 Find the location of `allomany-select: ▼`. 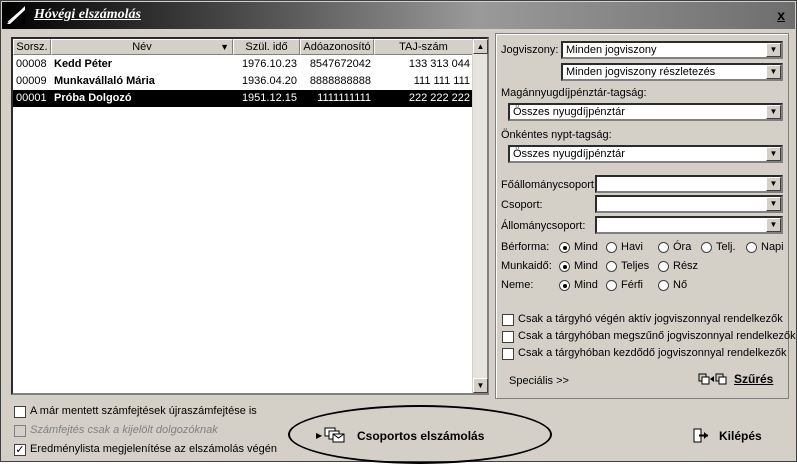

allomany-select: ▼ is located at coordinates (689, 225).